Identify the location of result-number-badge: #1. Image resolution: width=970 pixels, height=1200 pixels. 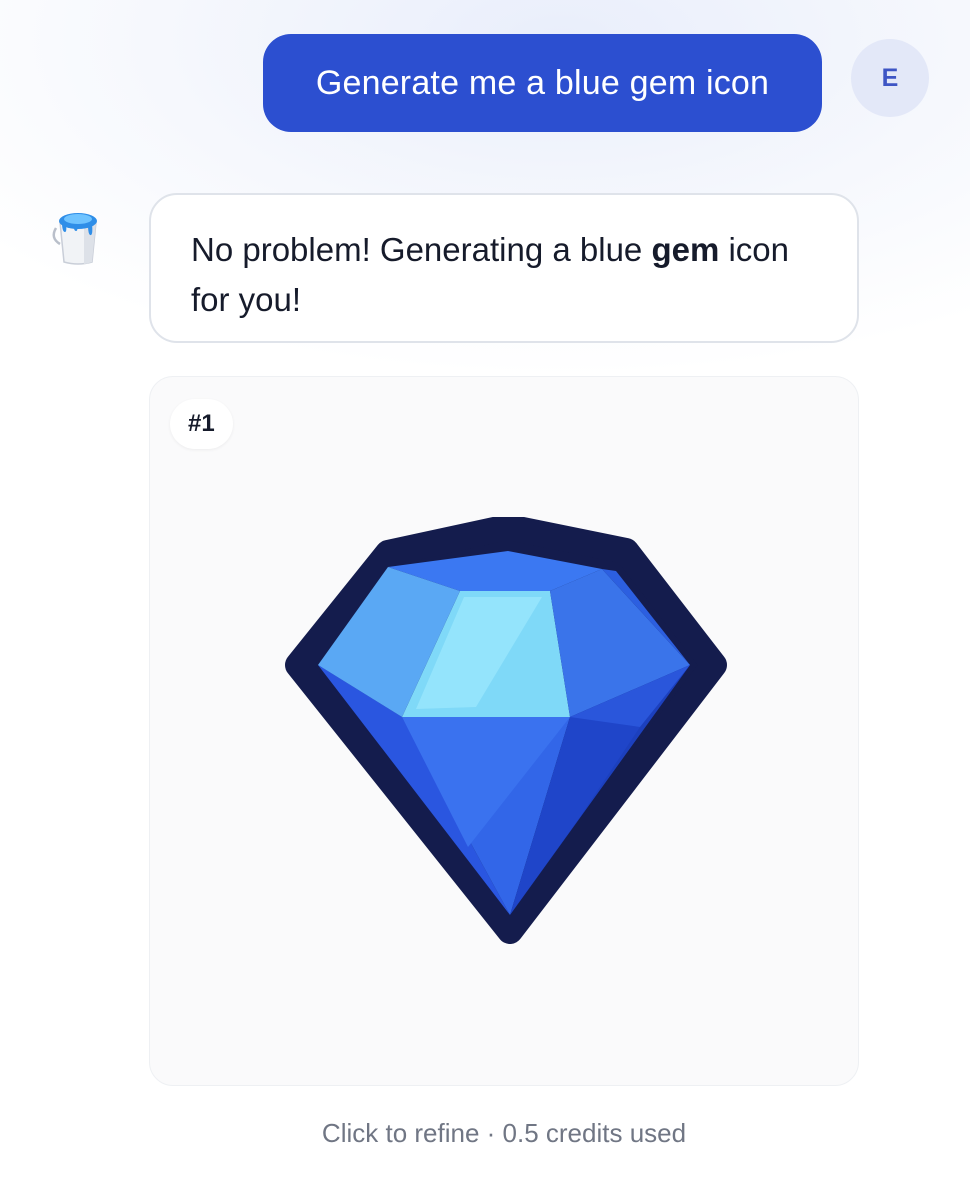
(201, 424).